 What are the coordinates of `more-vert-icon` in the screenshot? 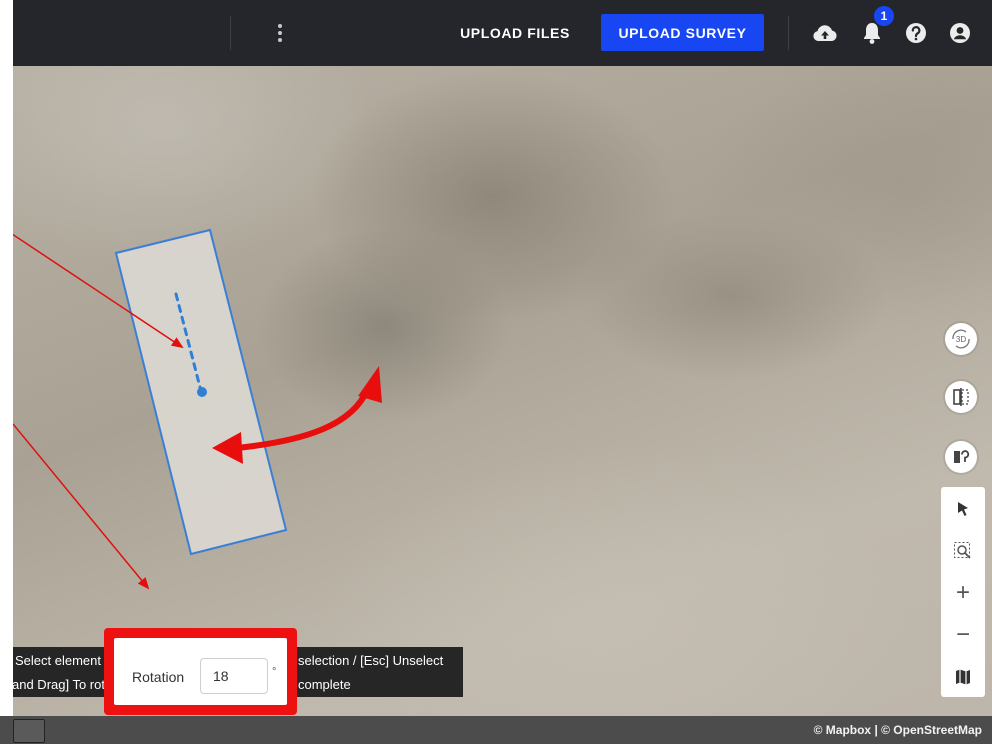 It's located at (280, 33).